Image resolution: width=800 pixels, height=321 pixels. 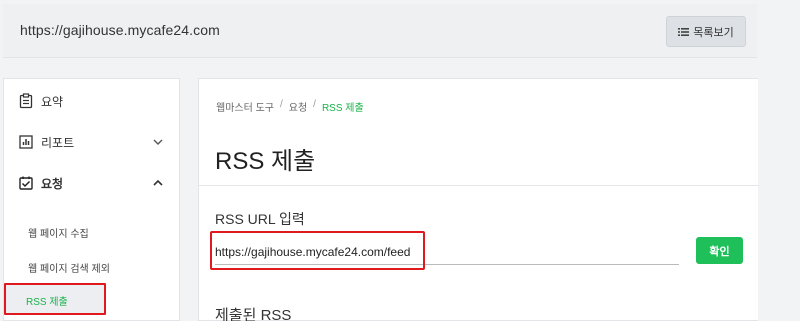 I want to click on sidebar-item-label: 리포트, so click(x=58, y=142).